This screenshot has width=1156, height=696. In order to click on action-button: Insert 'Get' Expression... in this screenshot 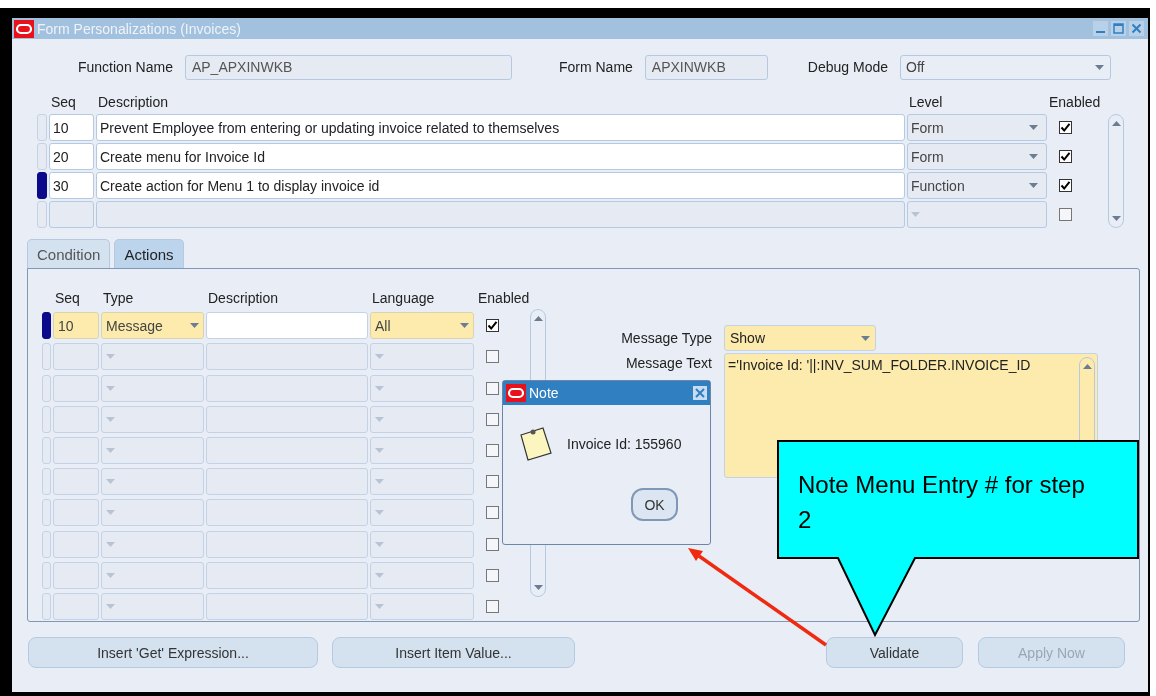, I will do `click(173, 652)`.